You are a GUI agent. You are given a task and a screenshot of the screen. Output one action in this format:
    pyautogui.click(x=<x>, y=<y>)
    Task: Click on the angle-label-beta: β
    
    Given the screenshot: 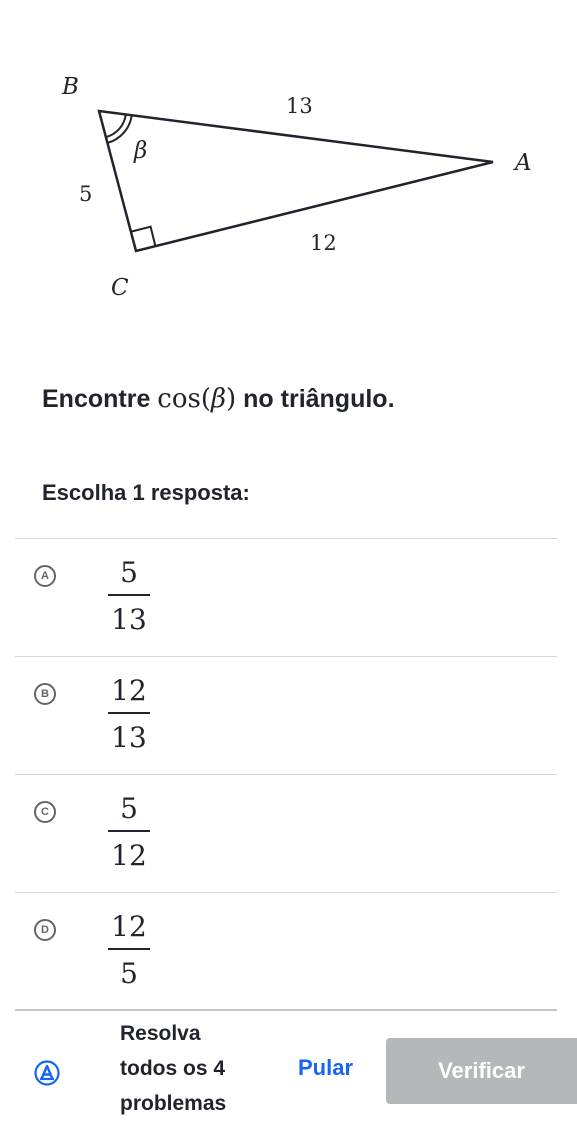 What is the action you would take?
    pyautogui.click(x=140, y=151)
    